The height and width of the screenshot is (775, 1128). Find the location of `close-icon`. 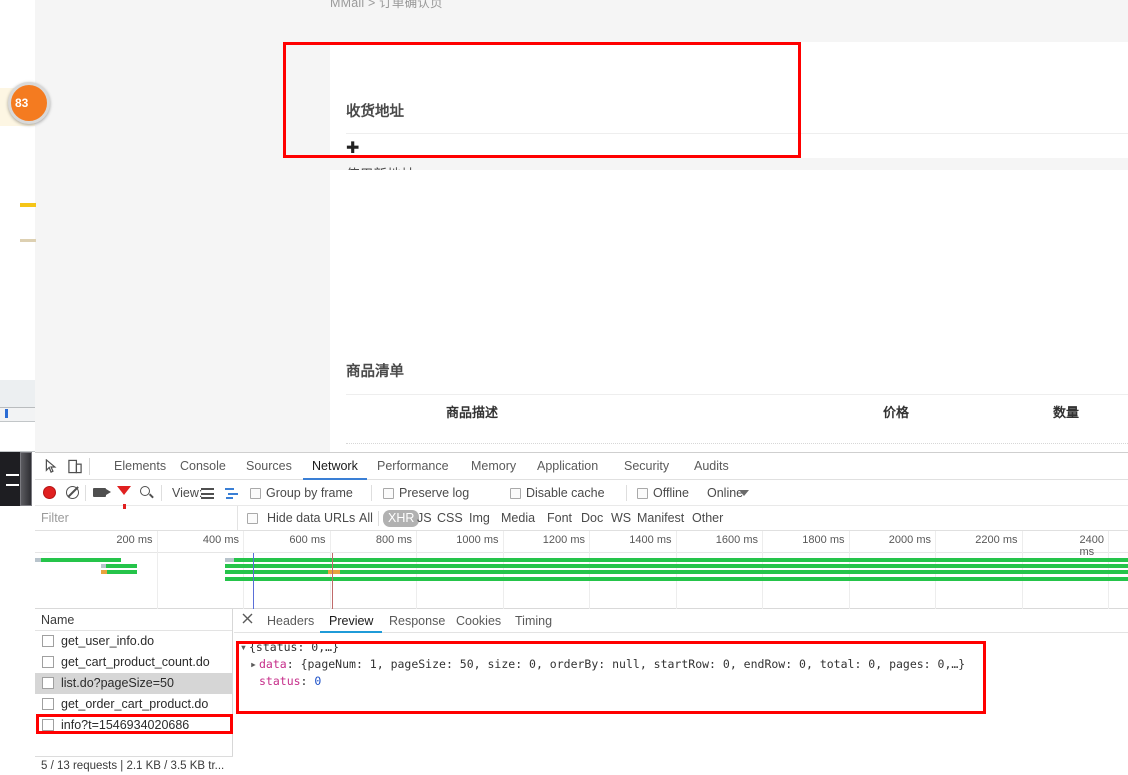

close-icon is located at coordinates (247, 618).